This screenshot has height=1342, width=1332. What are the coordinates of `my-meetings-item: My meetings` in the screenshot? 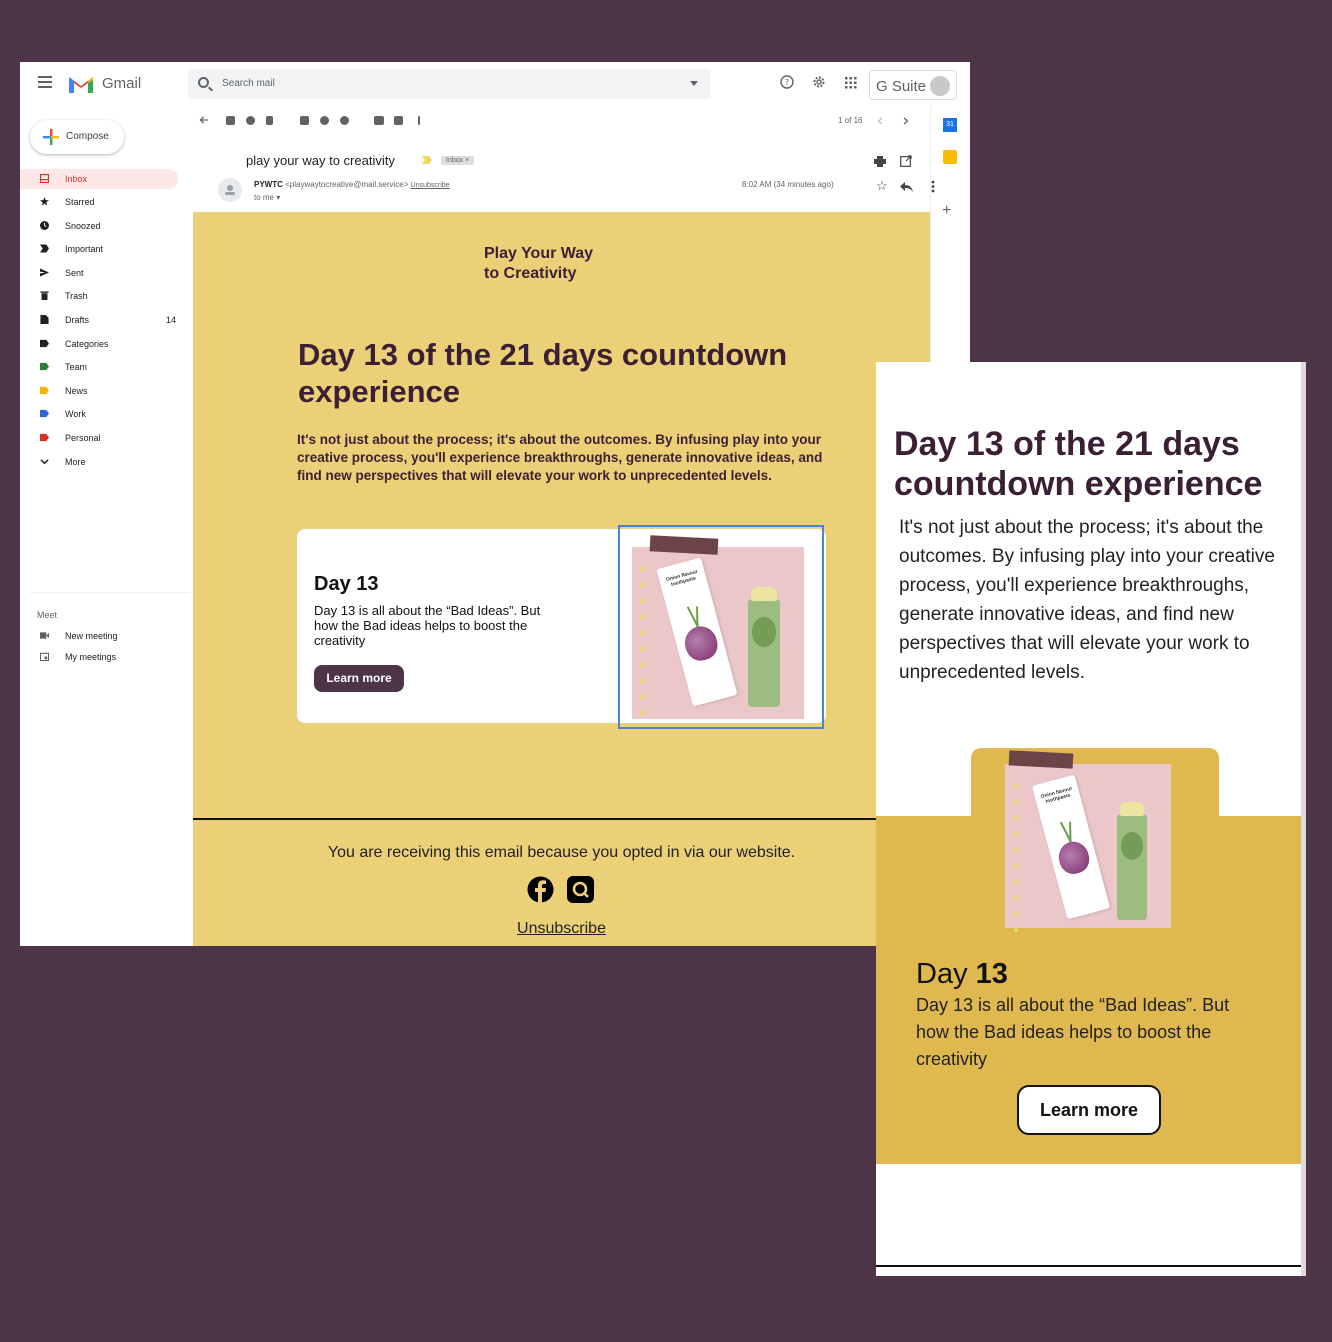 It's located at (99, 657).